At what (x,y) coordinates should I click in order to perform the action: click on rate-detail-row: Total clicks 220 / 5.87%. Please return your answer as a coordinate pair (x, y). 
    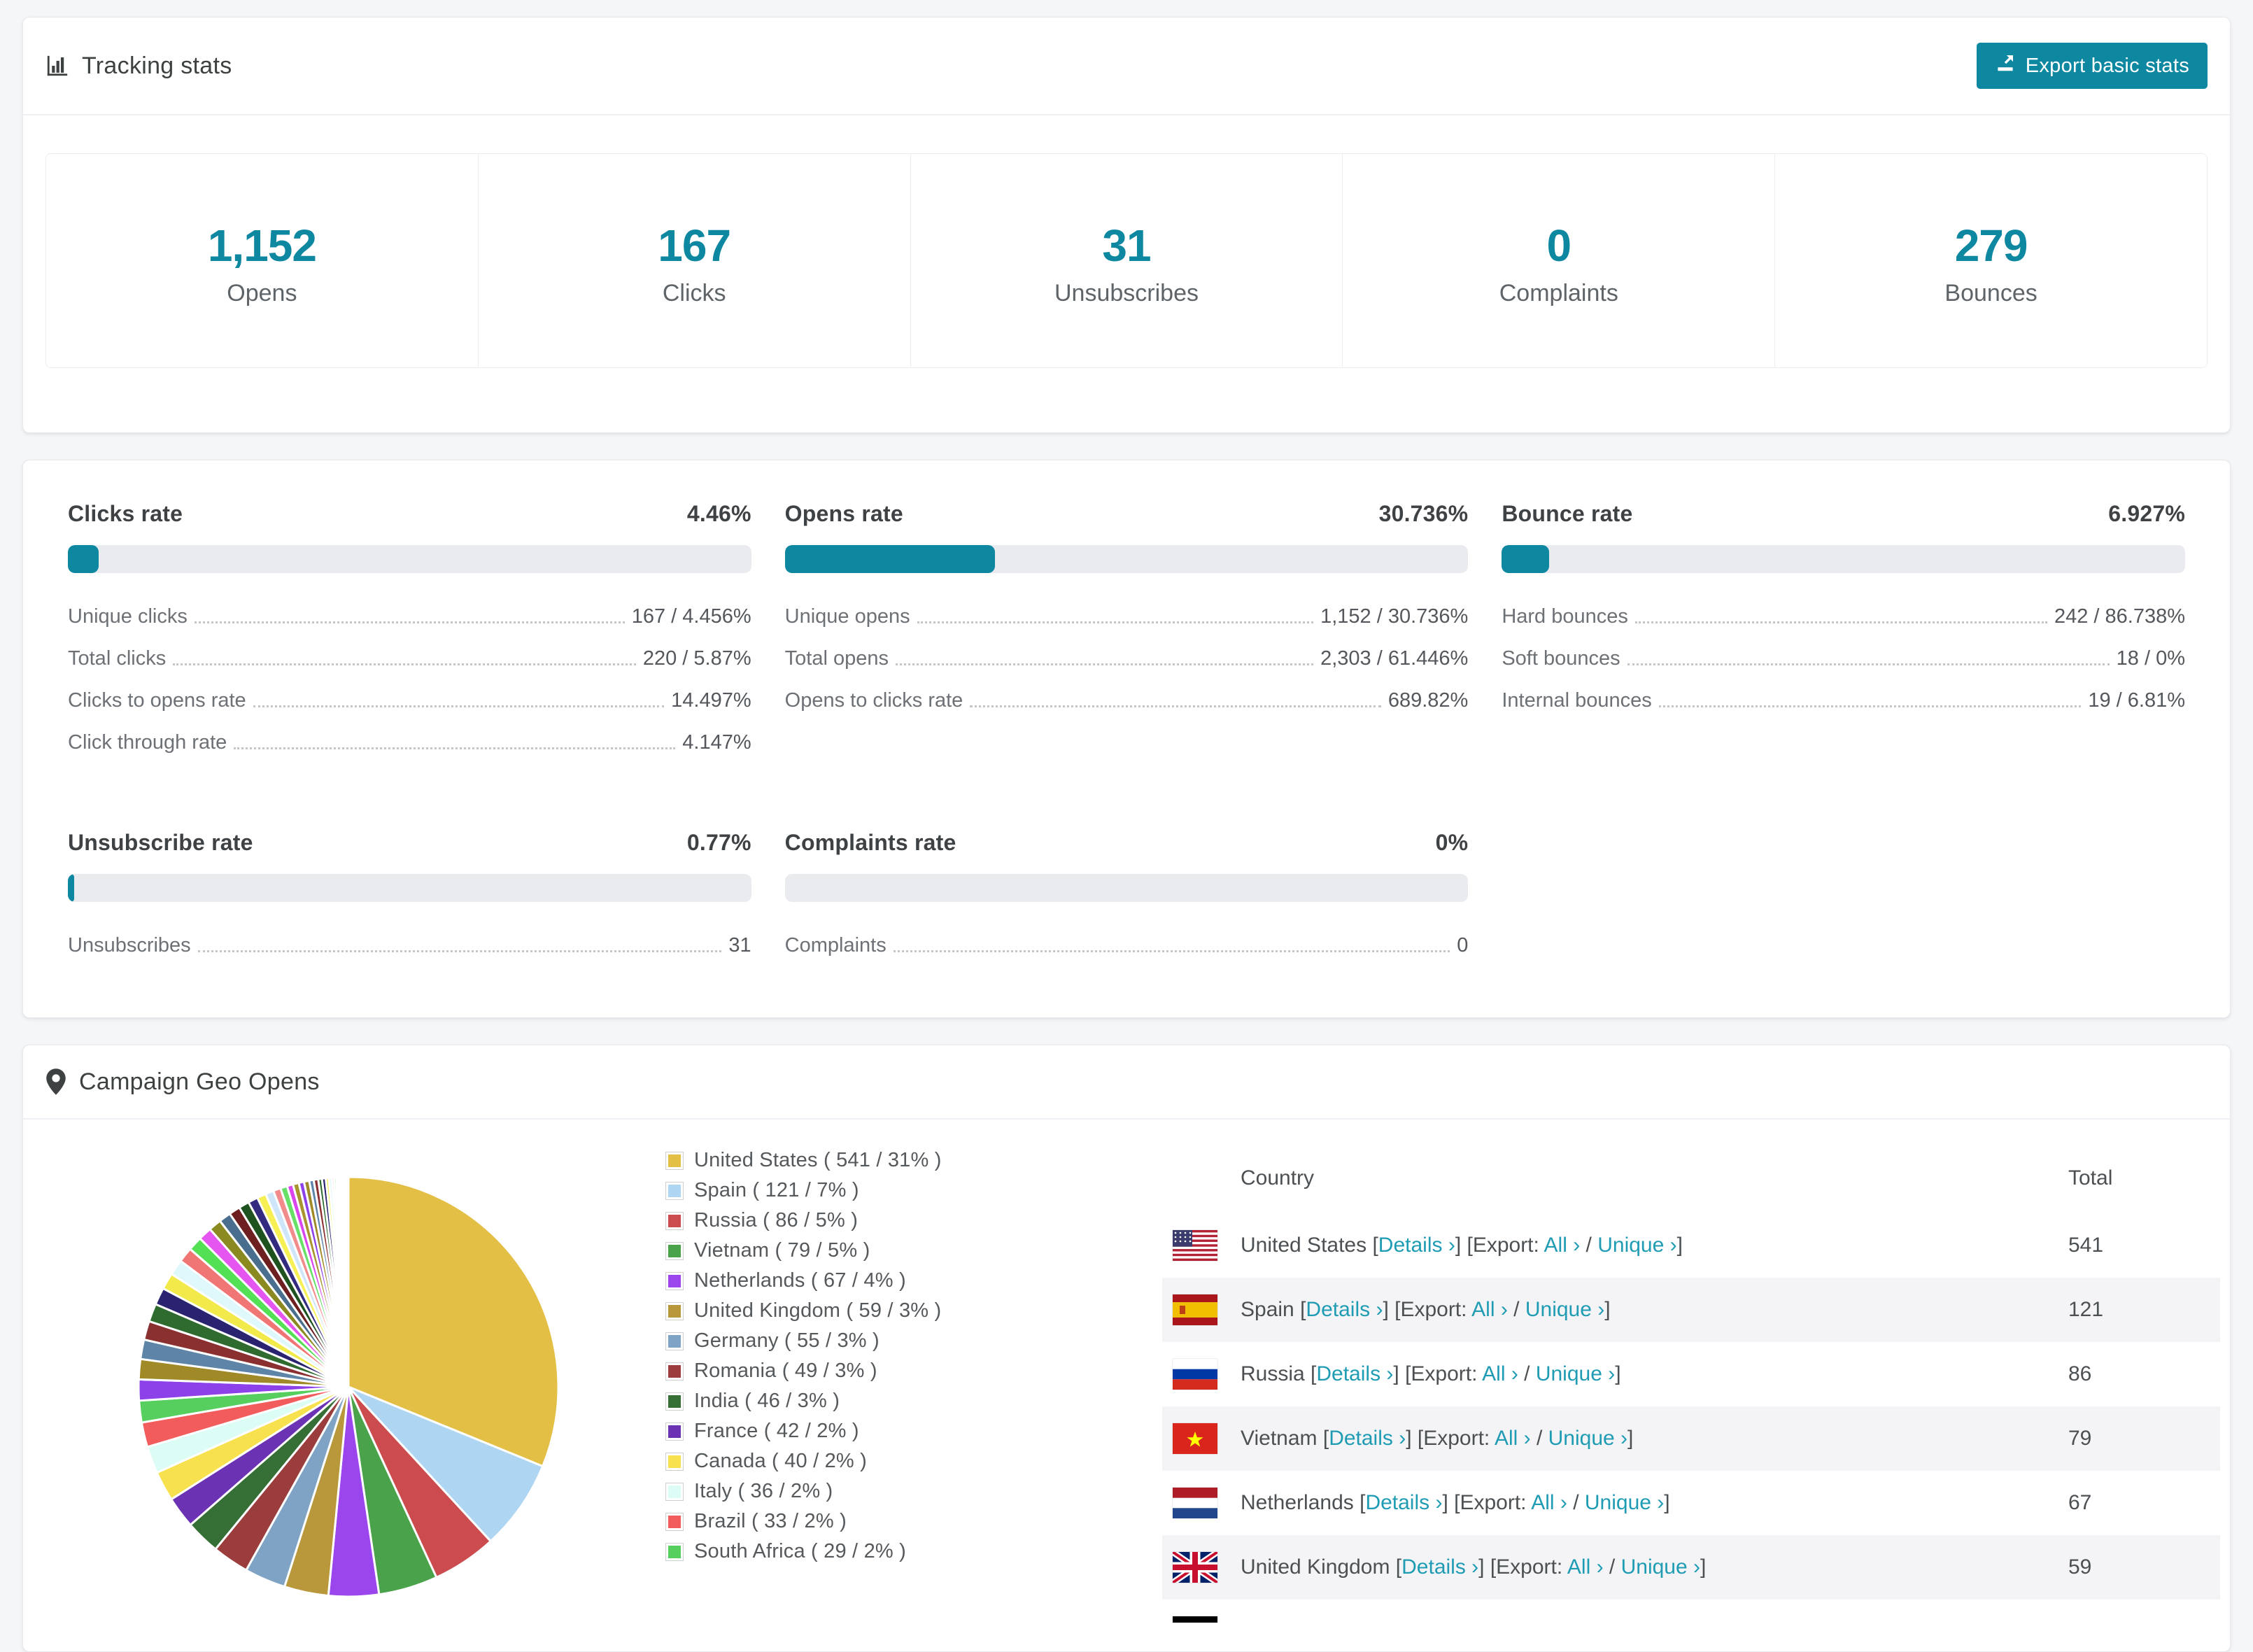
    Looking at the image, I should click on (409, 658).